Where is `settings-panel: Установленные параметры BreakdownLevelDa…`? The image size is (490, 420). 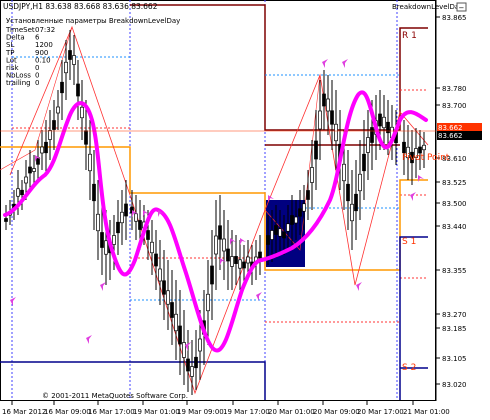 settings-panel: Установленные параметры BreakdownLevelDa… is located at coordinates (92, 52).